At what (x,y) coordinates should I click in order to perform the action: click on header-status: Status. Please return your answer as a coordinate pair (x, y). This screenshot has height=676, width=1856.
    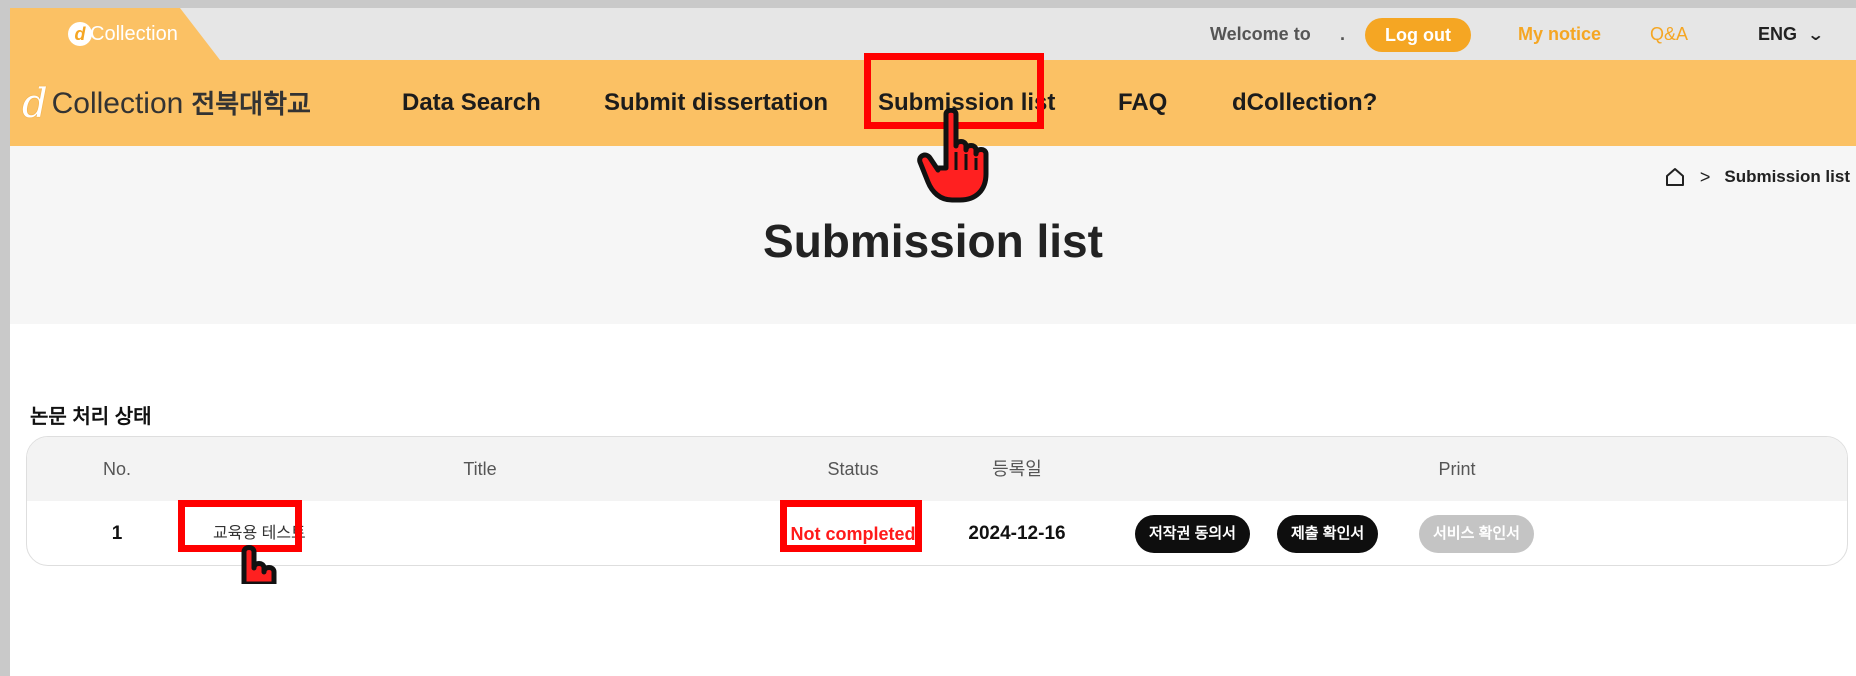
    Looking at the image, I should click on (853, 469).